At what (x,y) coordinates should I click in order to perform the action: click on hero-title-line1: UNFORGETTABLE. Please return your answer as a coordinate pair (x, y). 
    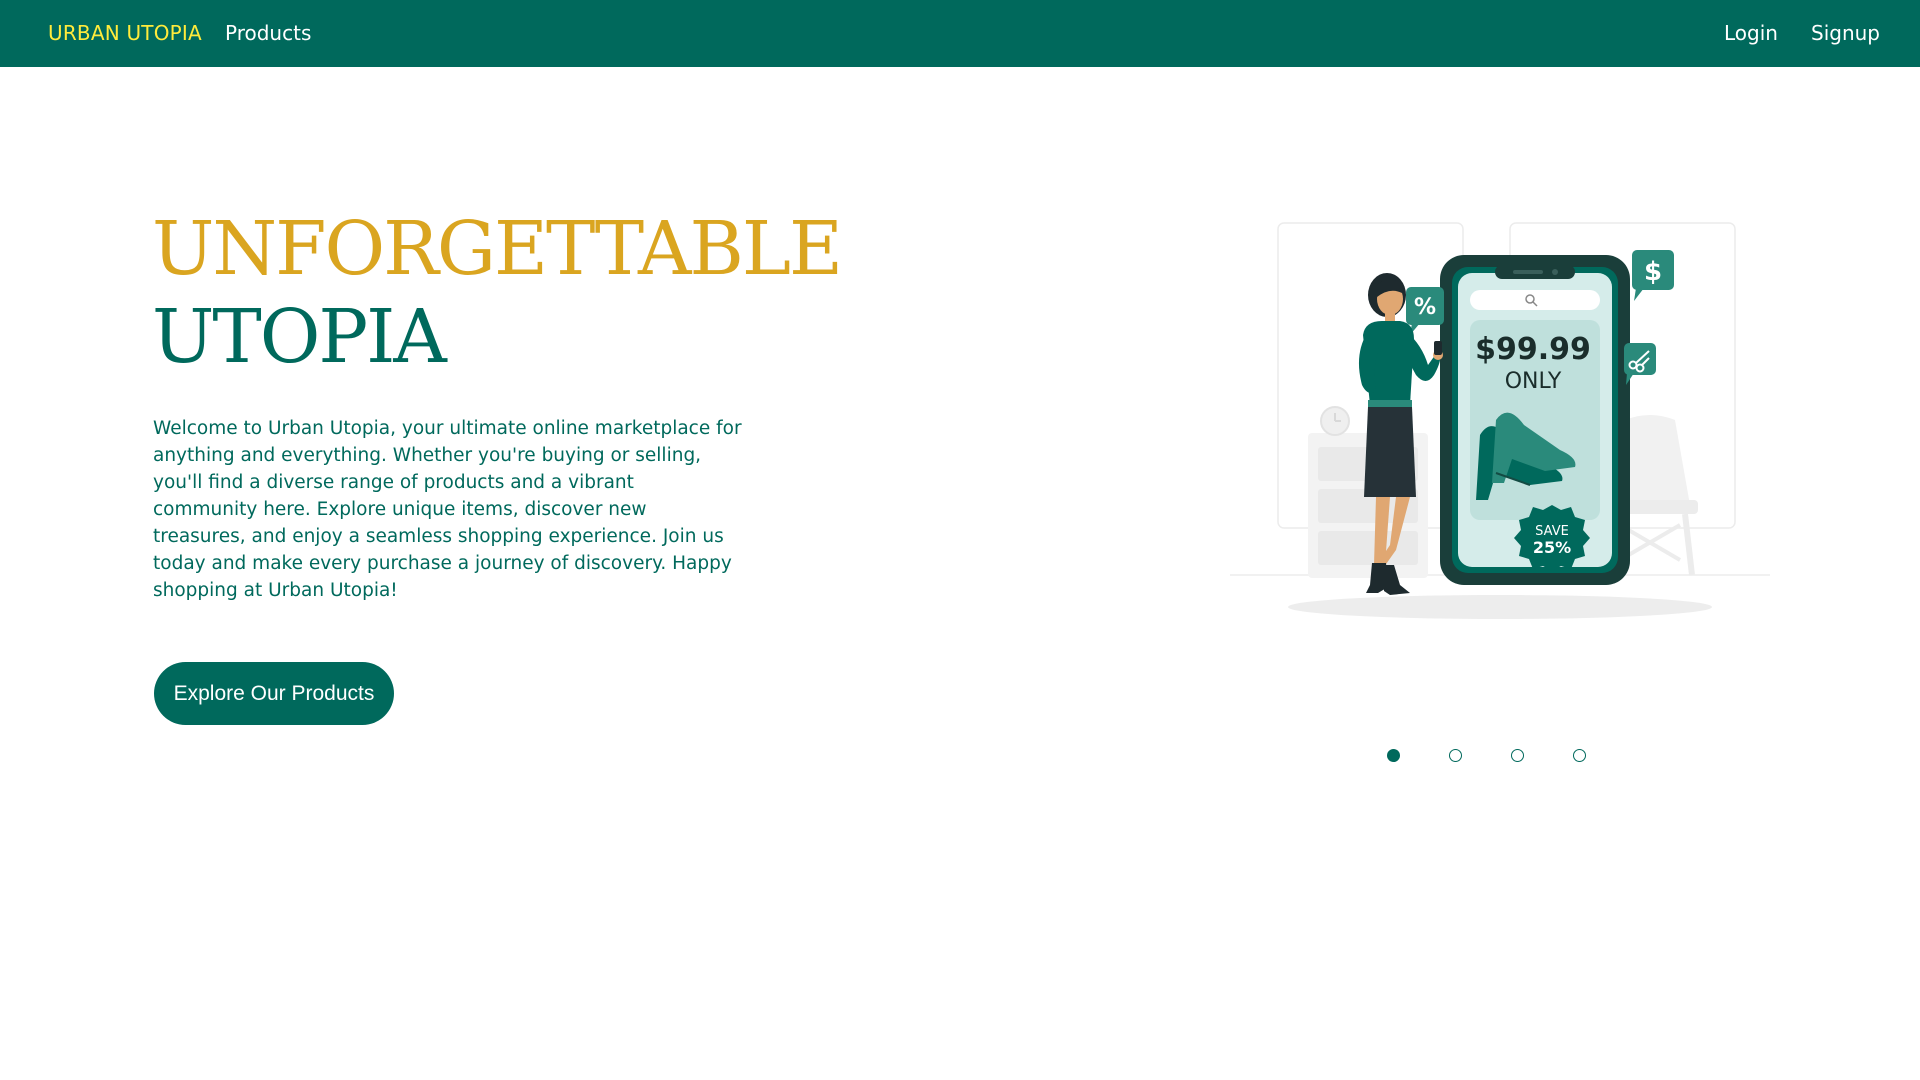
    Looking at the image, I should click on (497, 249).